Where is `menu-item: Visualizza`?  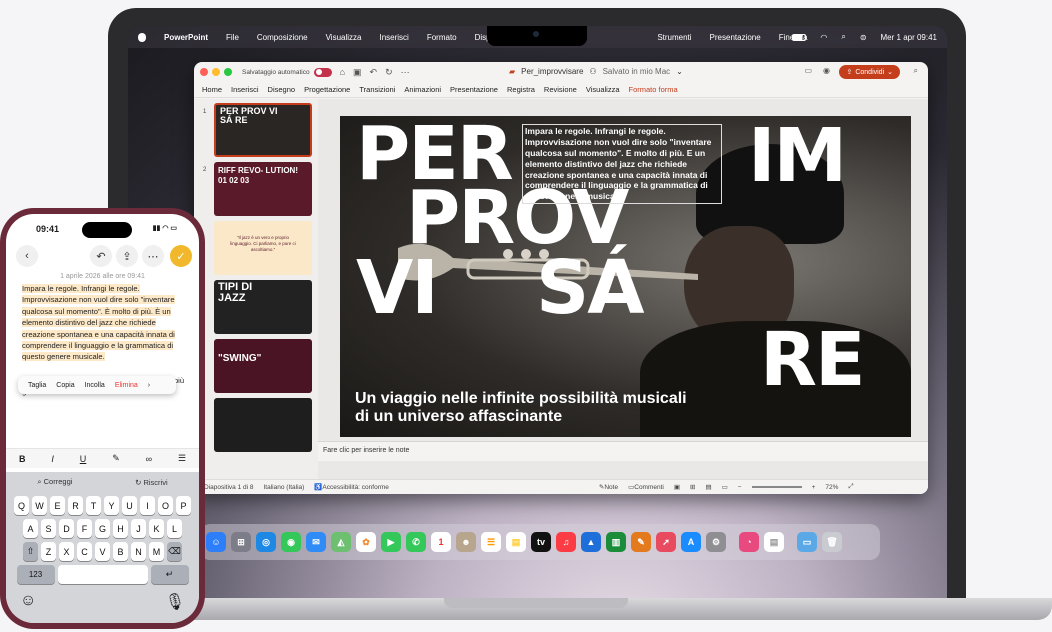
menu-item: Visualizza is located at coordinates (344, 37).